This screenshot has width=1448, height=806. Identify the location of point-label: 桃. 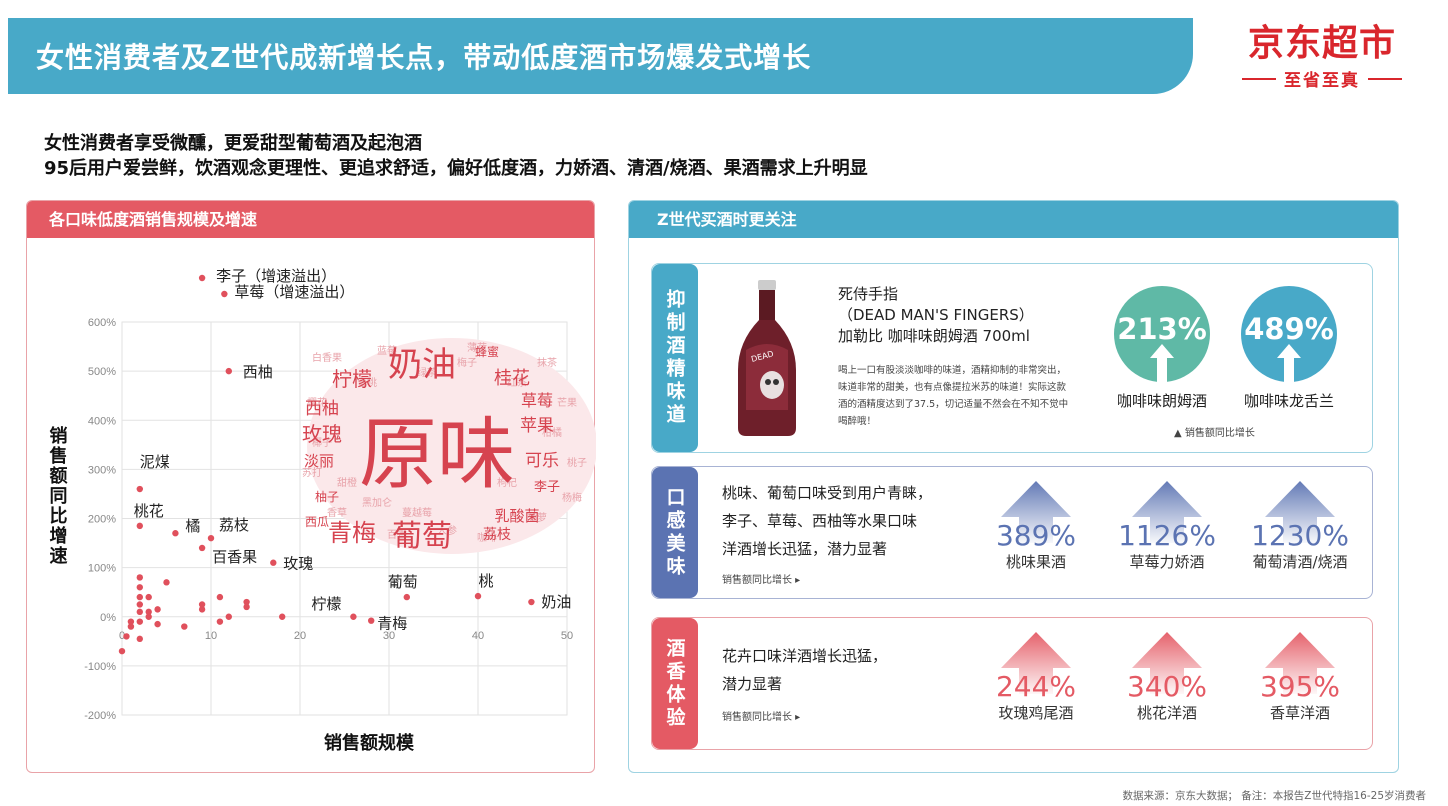
(485, 581).